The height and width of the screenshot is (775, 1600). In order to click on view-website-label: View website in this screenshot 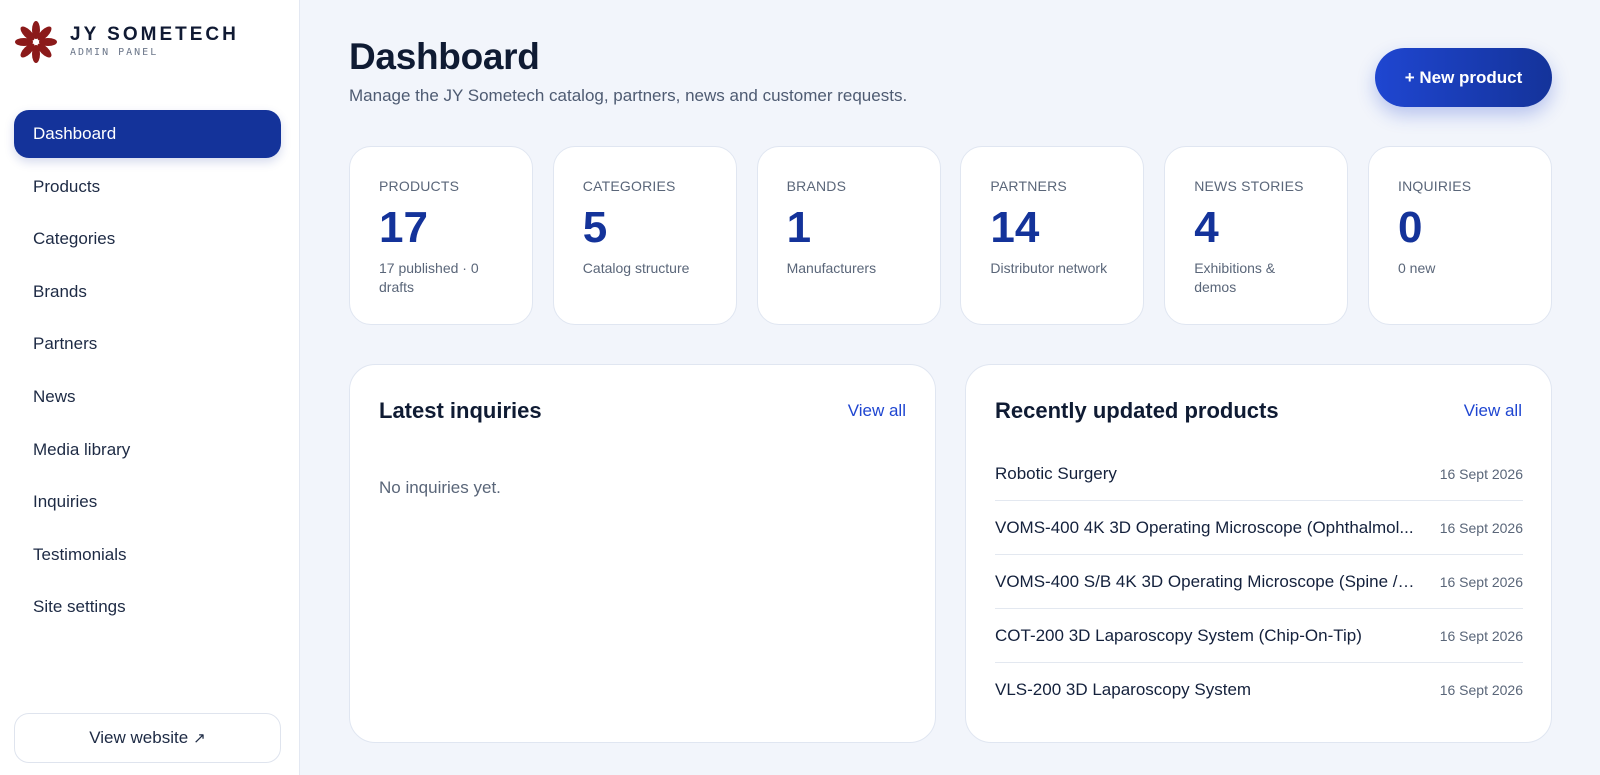, I will do `click(139, 737)`.